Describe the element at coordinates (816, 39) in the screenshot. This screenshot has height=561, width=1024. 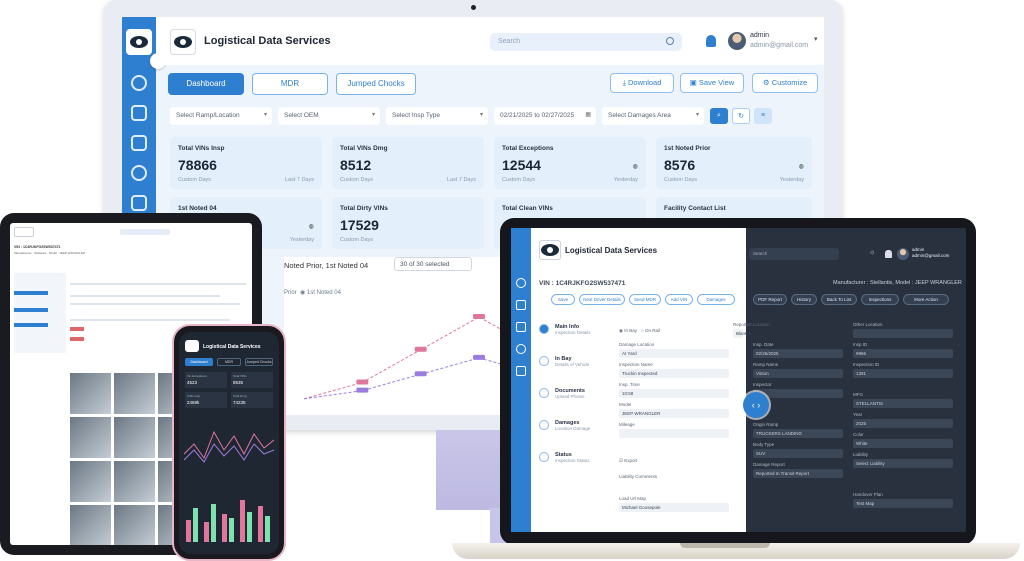
I see `chevron-down-icon: ▾` at that location.